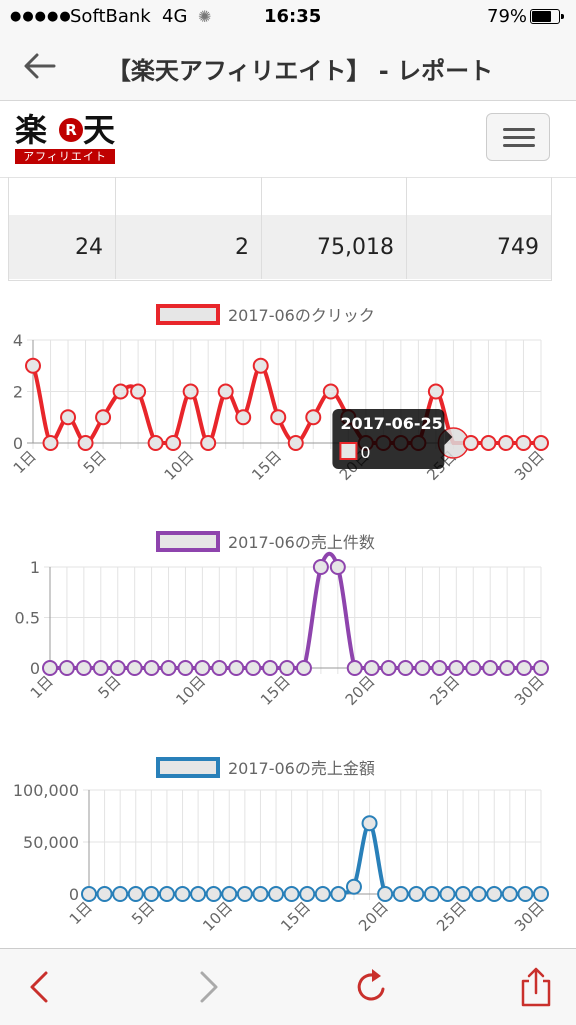  I want to click on summary-table: 24 2 75,018 749, so click(280, 229).